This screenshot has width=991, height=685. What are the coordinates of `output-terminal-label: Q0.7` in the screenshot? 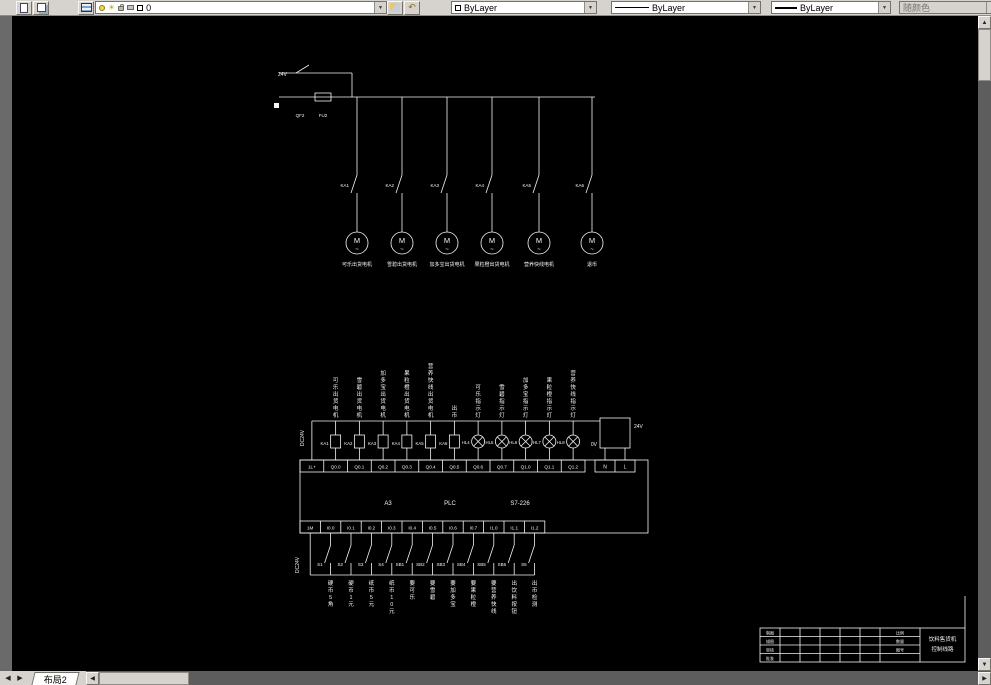 It's located at (502, 467).